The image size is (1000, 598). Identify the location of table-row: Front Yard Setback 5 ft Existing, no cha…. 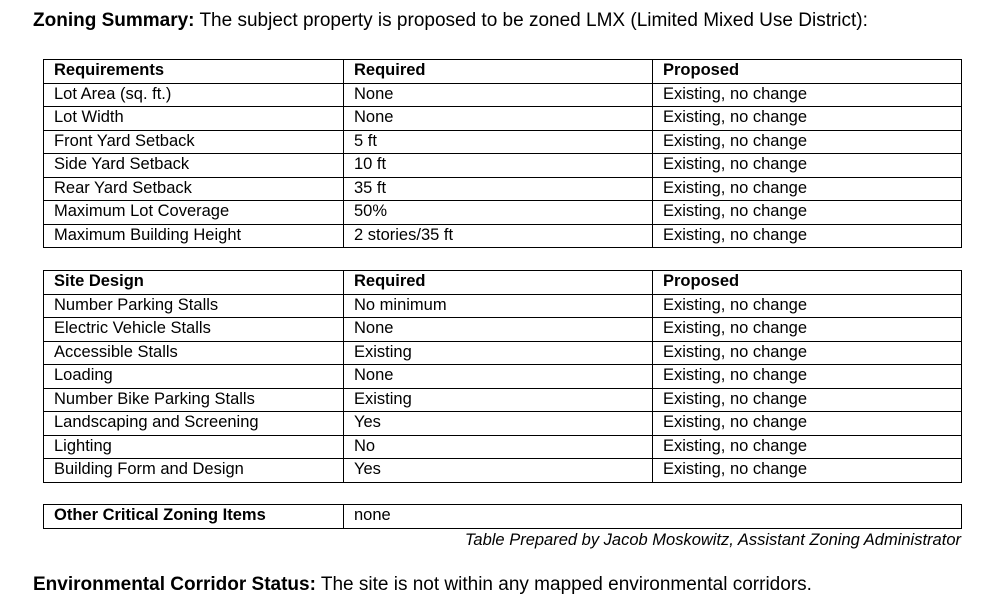
(502, 141).